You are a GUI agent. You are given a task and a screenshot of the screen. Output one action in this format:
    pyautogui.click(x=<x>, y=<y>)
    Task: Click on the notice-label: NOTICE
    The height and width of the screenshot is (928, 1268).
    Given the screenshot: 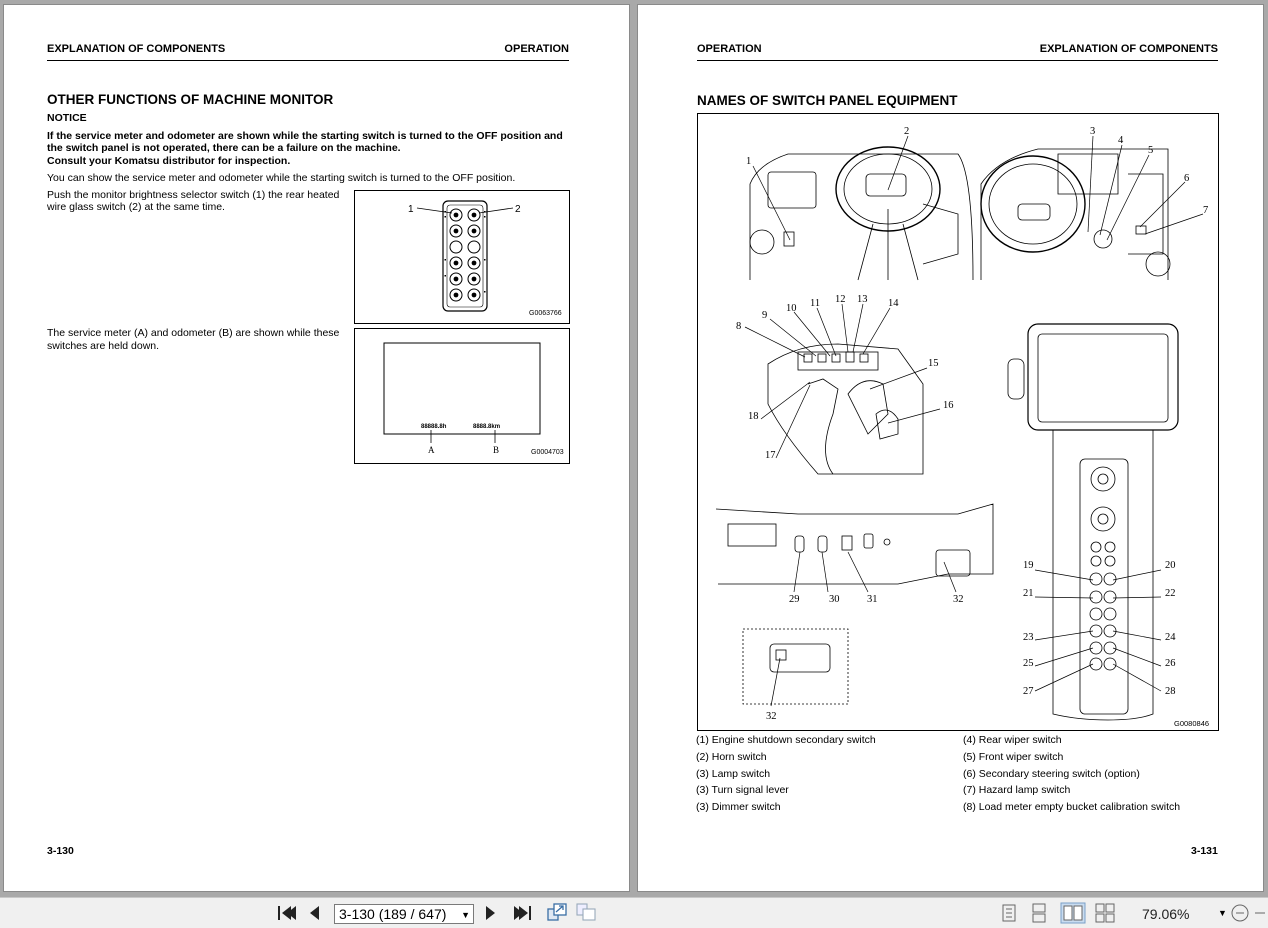 What is the action you would take?
    pyautogui.click(x=67, y=118)
    